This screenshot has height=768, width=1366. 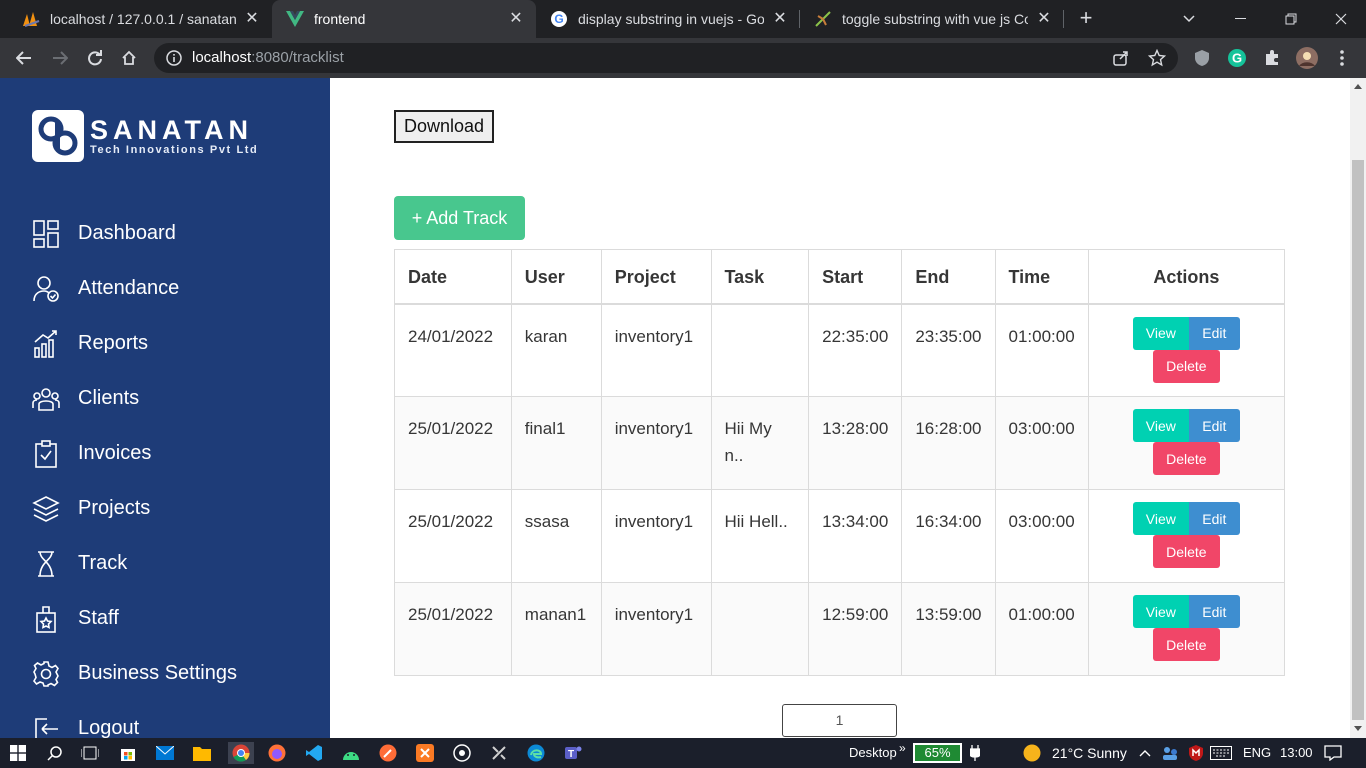 What do you see at coordinates (855, 277) in the screenshot?
I see `column-header-start: Start` at bounding box center [855, 277].